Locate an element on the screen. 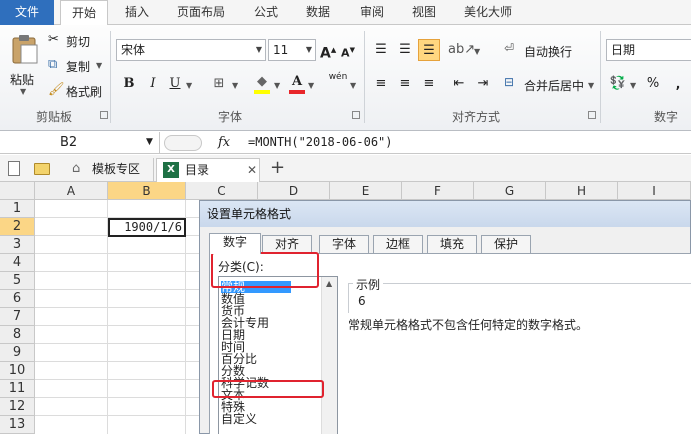 This screenshot has height=434, width=691. column-header: E is located at coordinates (366, 191).